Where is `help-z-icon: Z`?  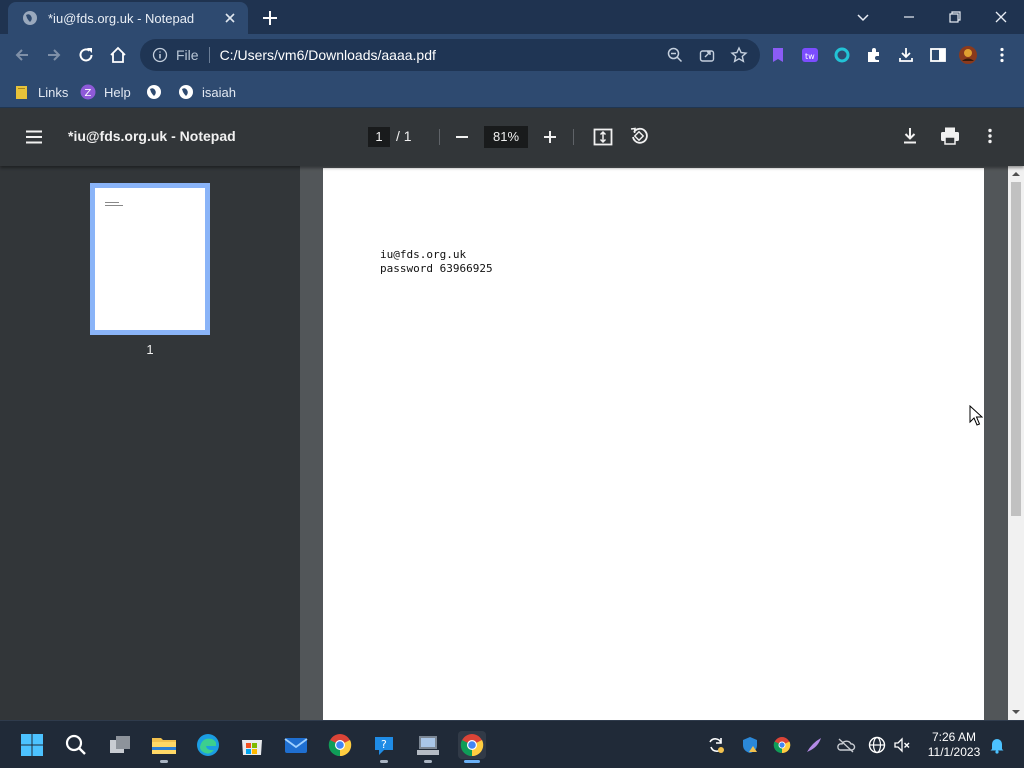
help-z-icon: Z is located at coordinates (88, 92).